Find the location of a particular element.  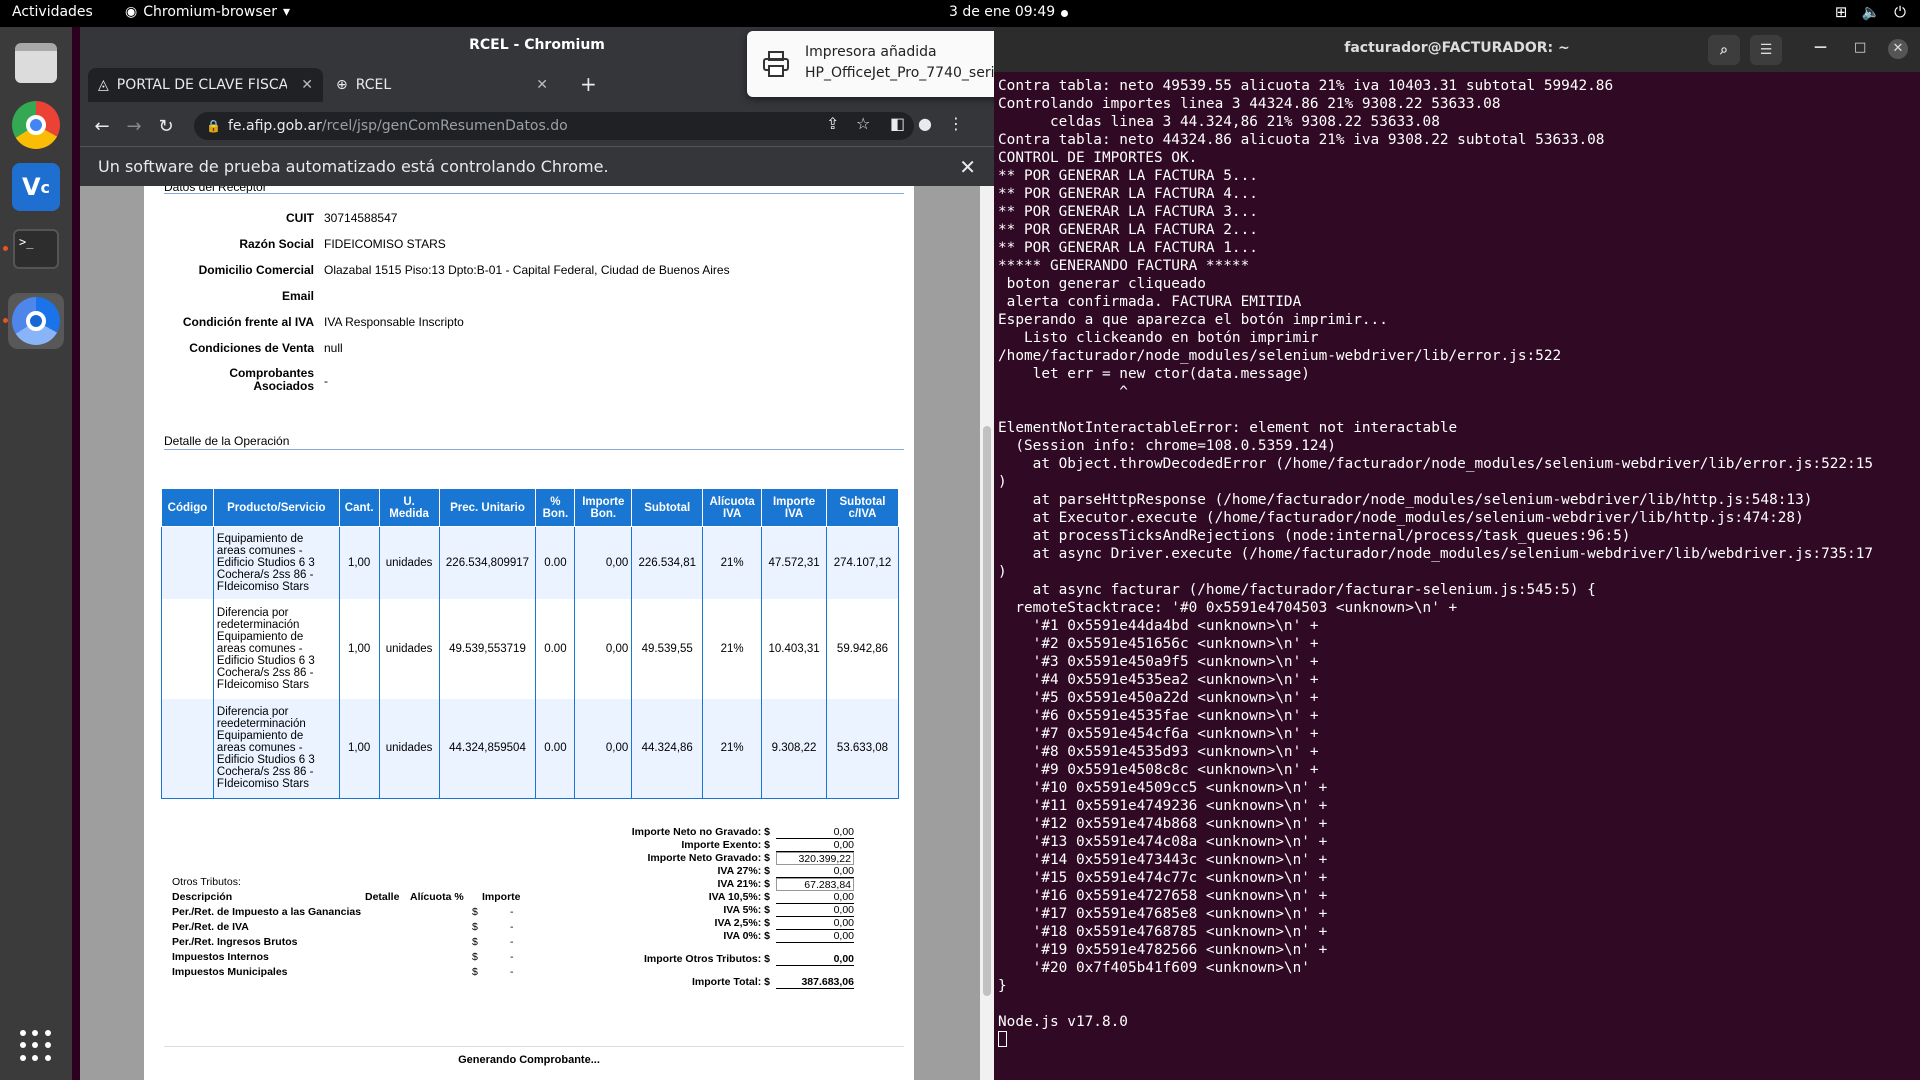

url-host: fe.afip.gob.ar is located at coordinates (275, 126).